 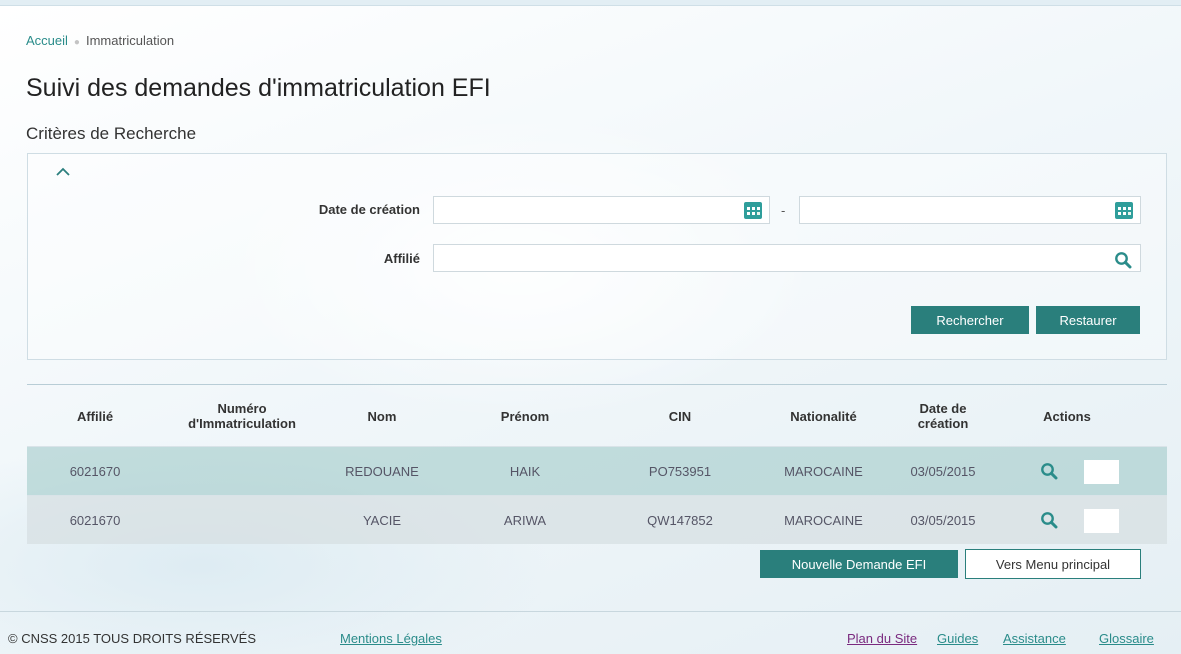 What do you see at coordinates (95, 416) in the screenshot?
I see `col-affilie: Affilié` at bounding box center [95, 416].